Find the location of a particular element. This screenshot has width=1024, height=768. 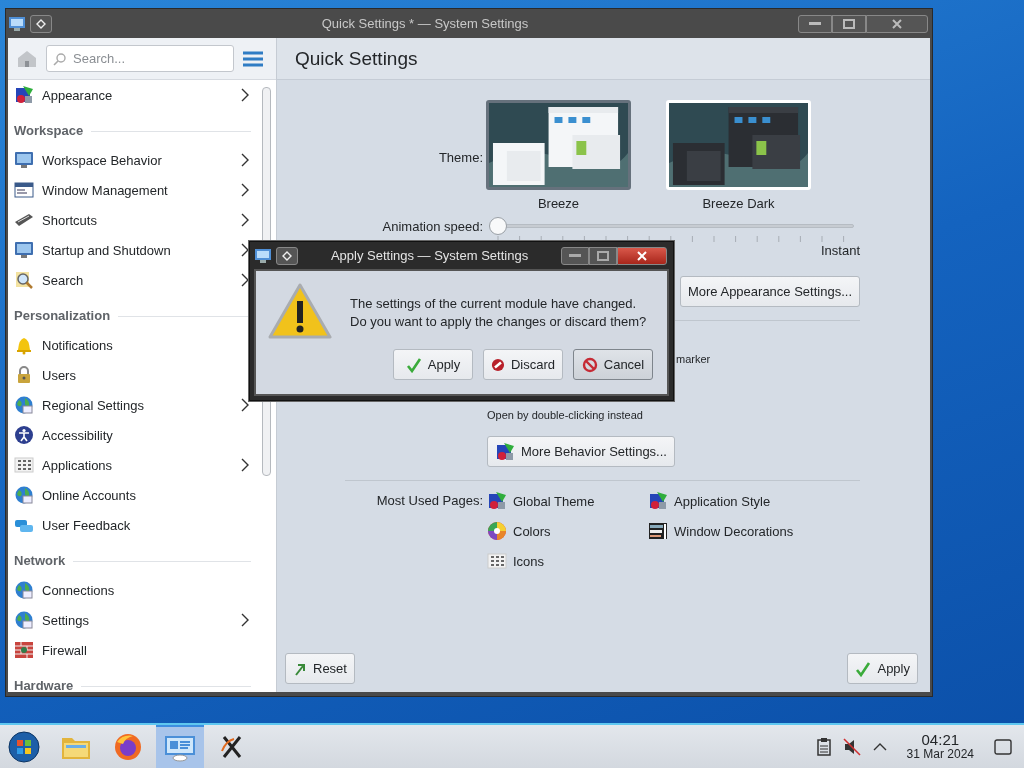

sidebar-item: Window Management is located at coordinates (133, 190).